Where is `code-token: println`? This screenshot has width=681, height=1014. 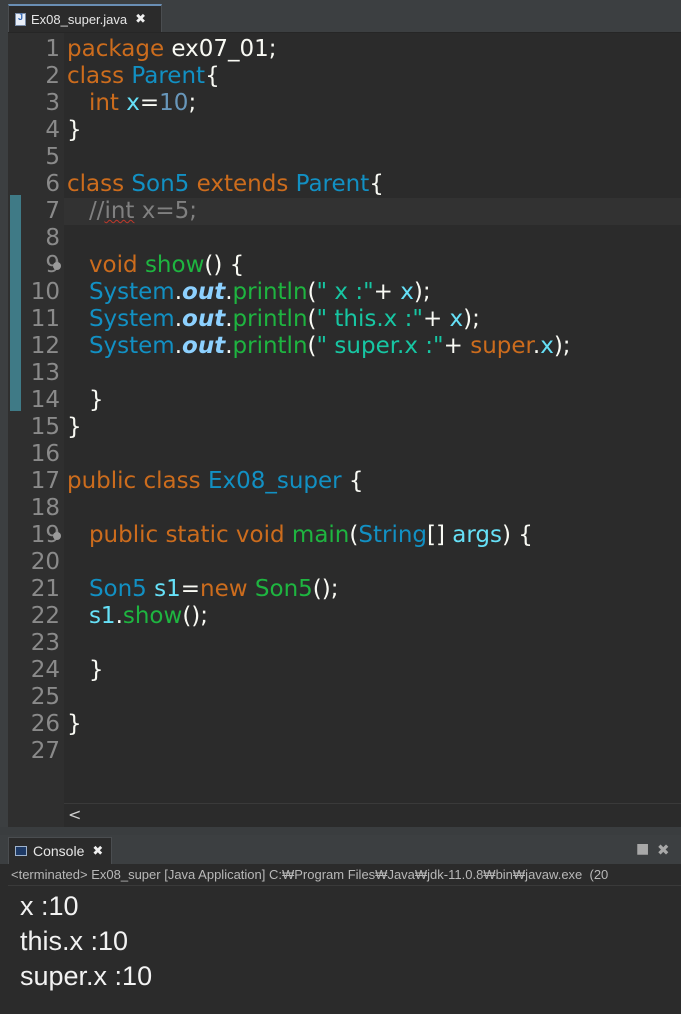
code-token: println is located at coordinates (270, 292).